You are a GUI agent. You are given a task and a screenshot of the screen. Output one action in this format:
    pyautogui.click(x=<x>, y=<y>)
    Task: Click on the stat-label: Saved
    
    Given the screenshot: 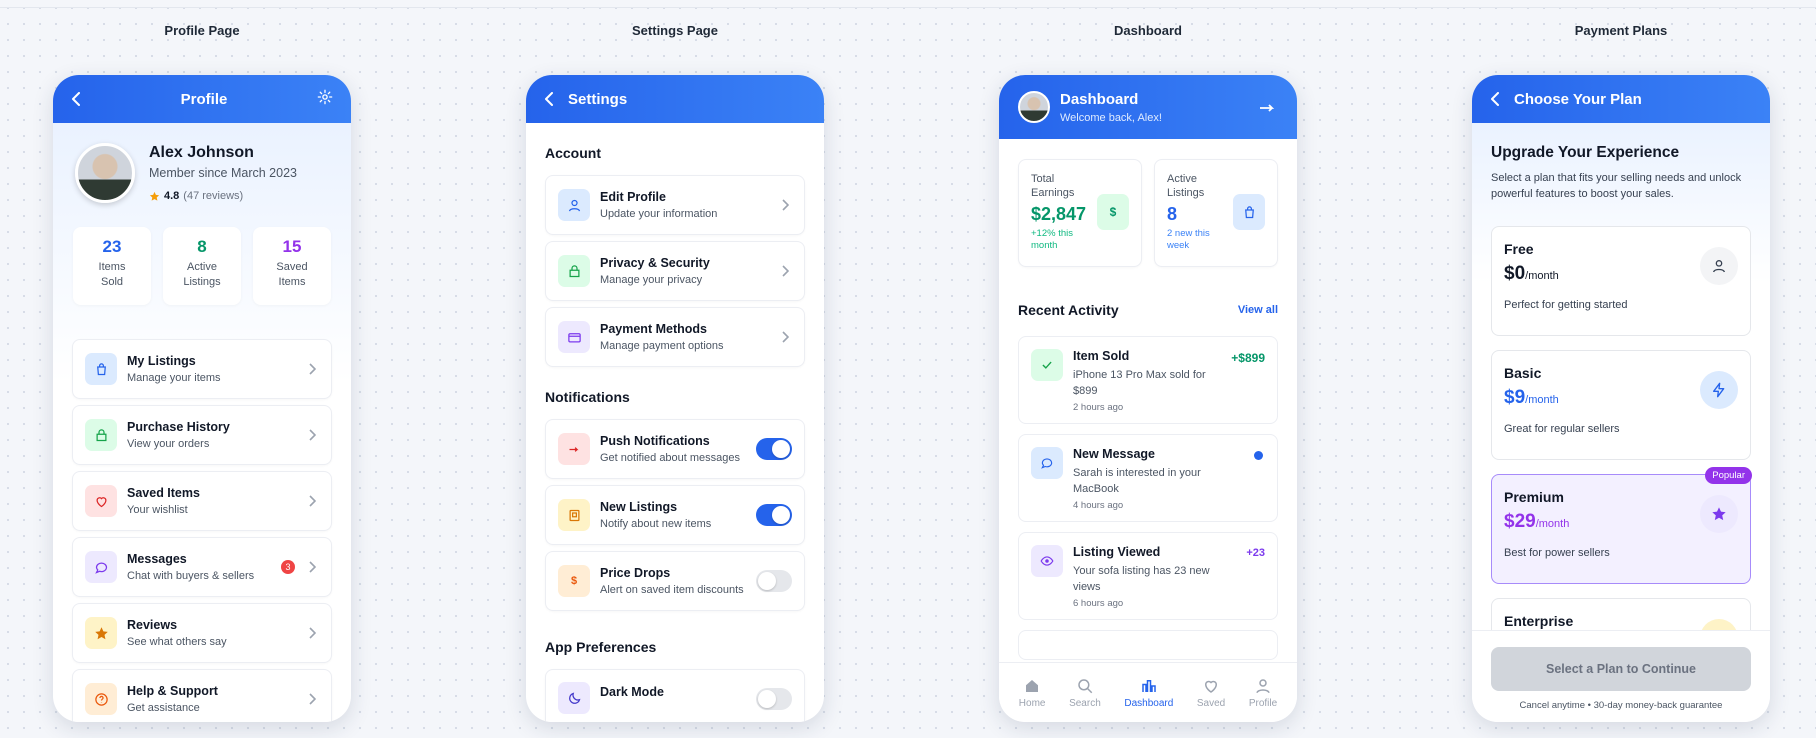 What is the action you would take?
    pyautogui.click(x=292, y=267)
    